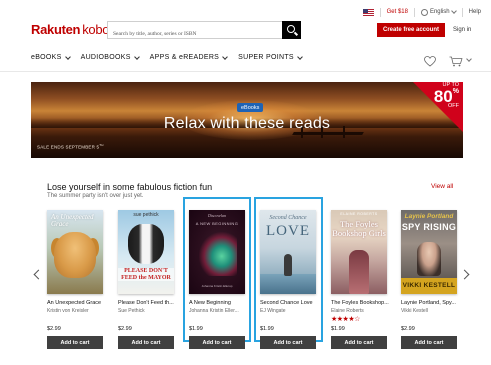  I want to click on language-label: English, so click(439, 12).